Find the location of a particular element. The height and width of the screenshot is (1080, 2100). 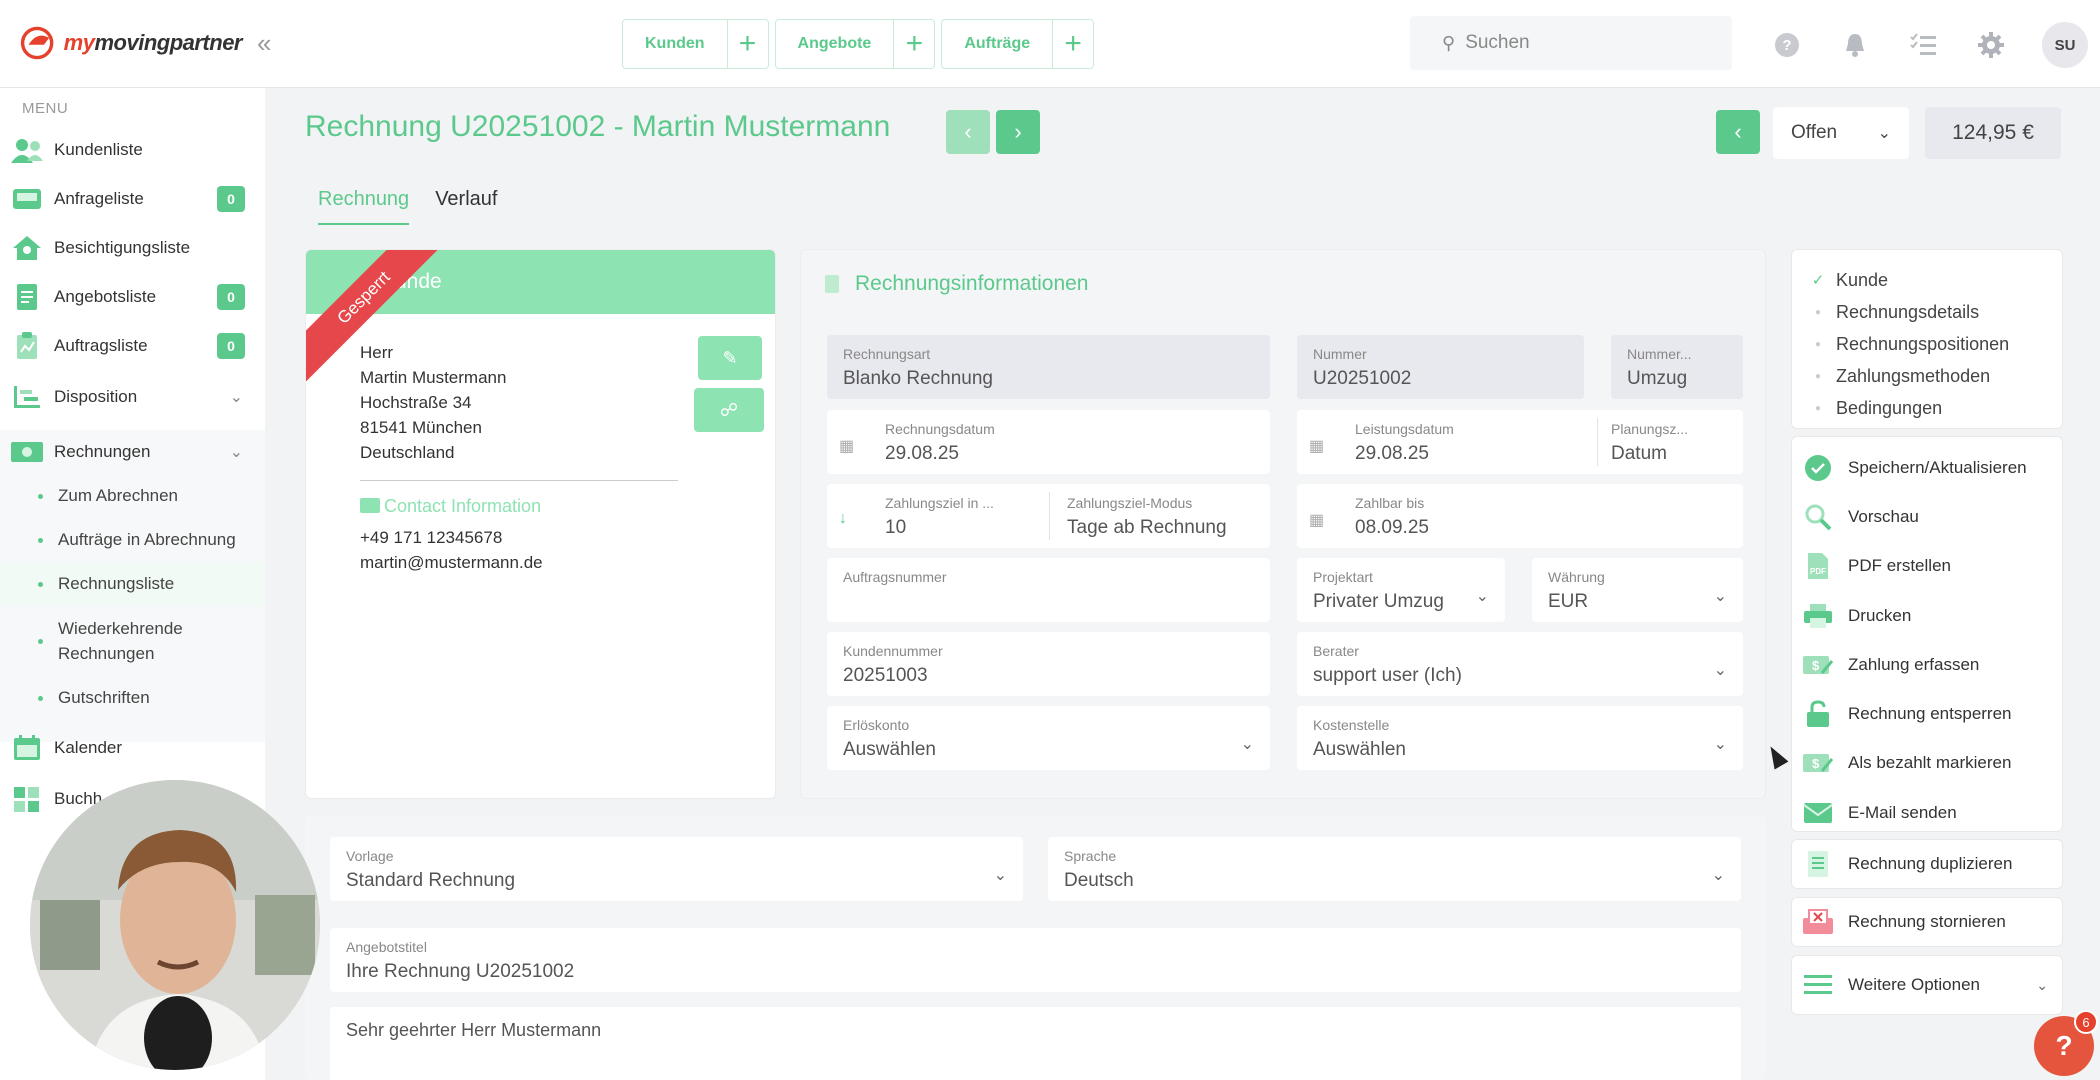

search-input: ⚲ Suchen is located at coordinates (1571, 43).